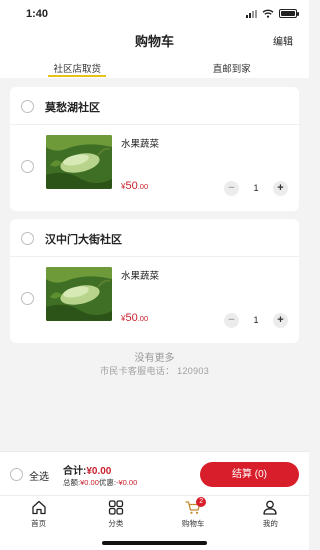 This screenshot has height=550, width=320. I want to click on status-bar: 1:40, so click(154, 13).